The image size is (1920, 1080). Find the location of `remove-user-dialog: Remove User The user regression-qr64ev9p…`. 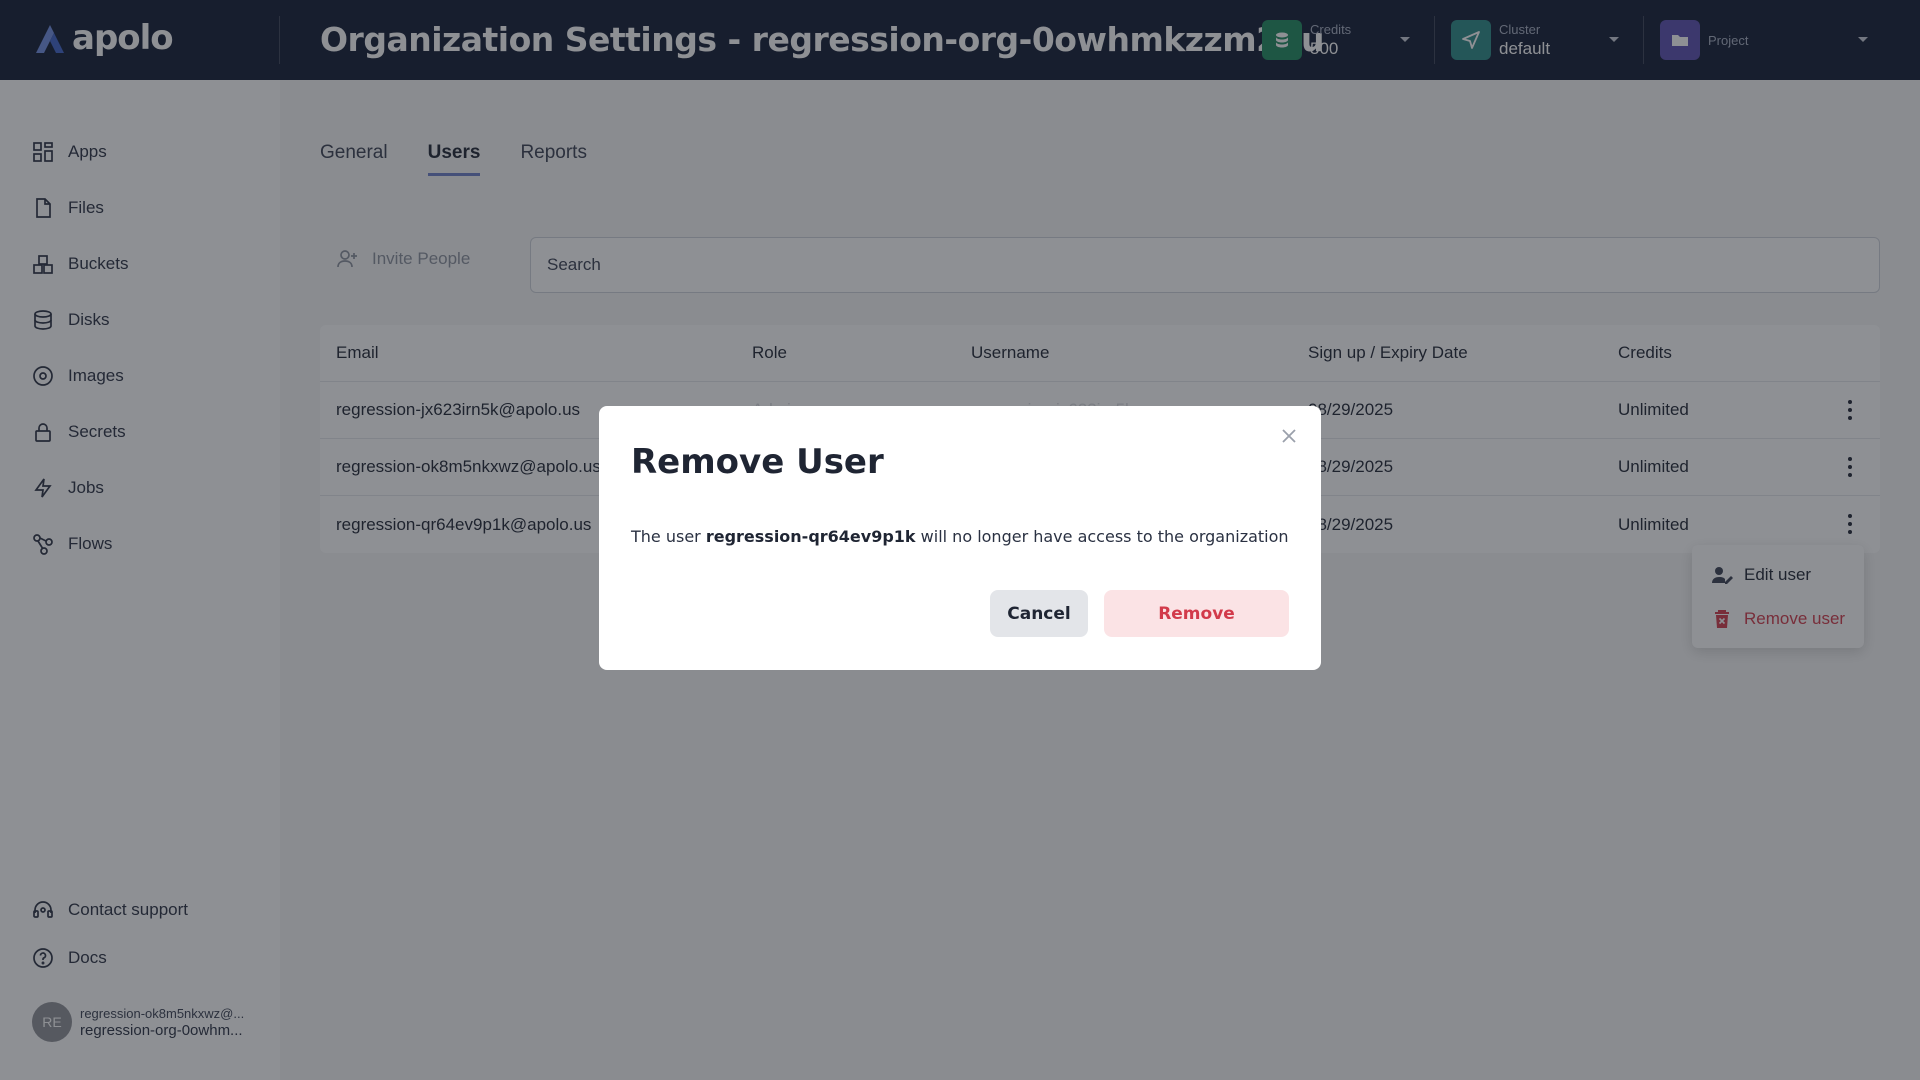

remove-user-dialog: Remove User The user regression-qr64ev9p… is located at coordinates (960, 538).